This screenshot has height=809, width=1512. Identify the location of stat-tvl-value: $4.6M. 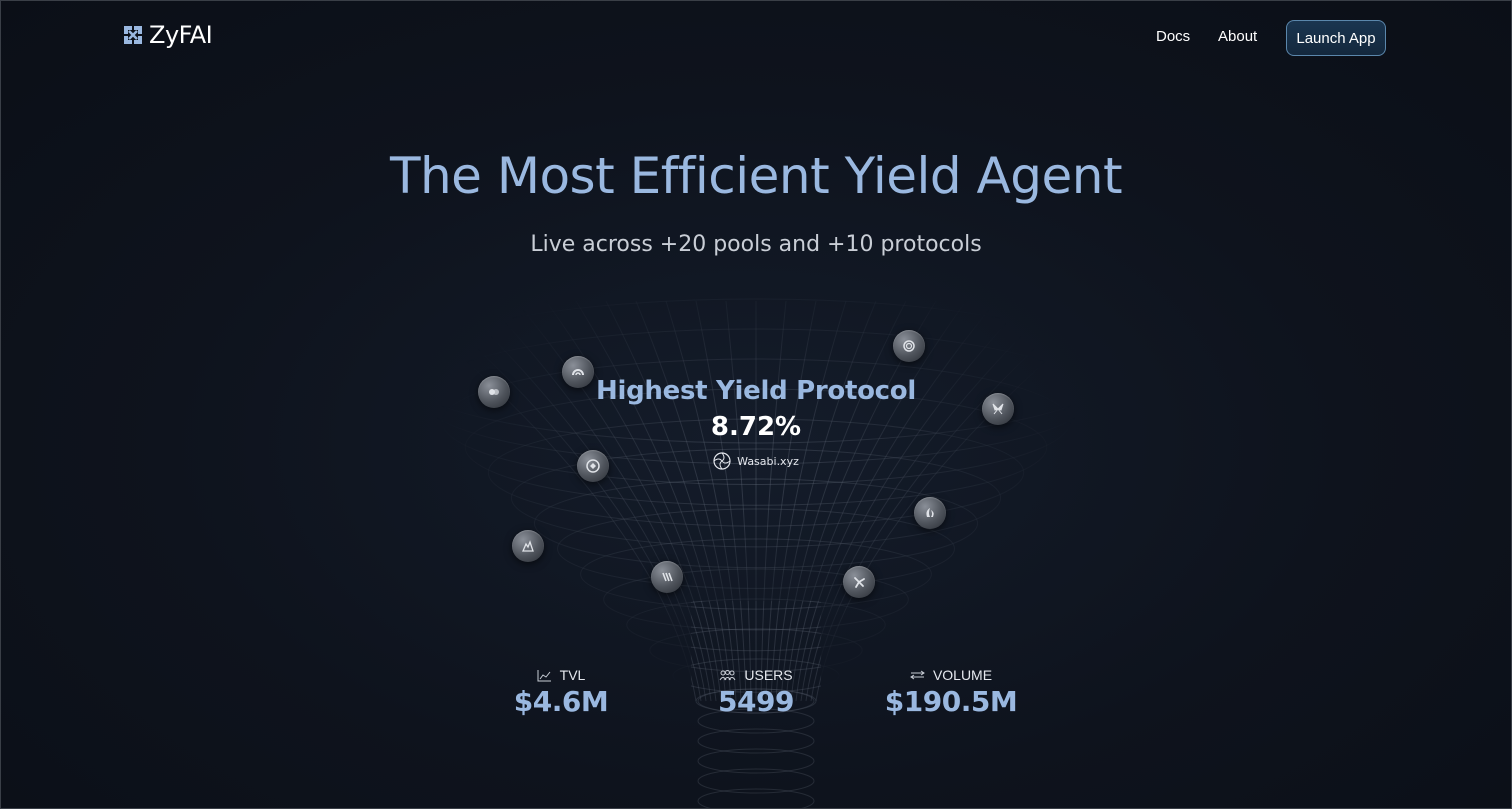
(561, 701).